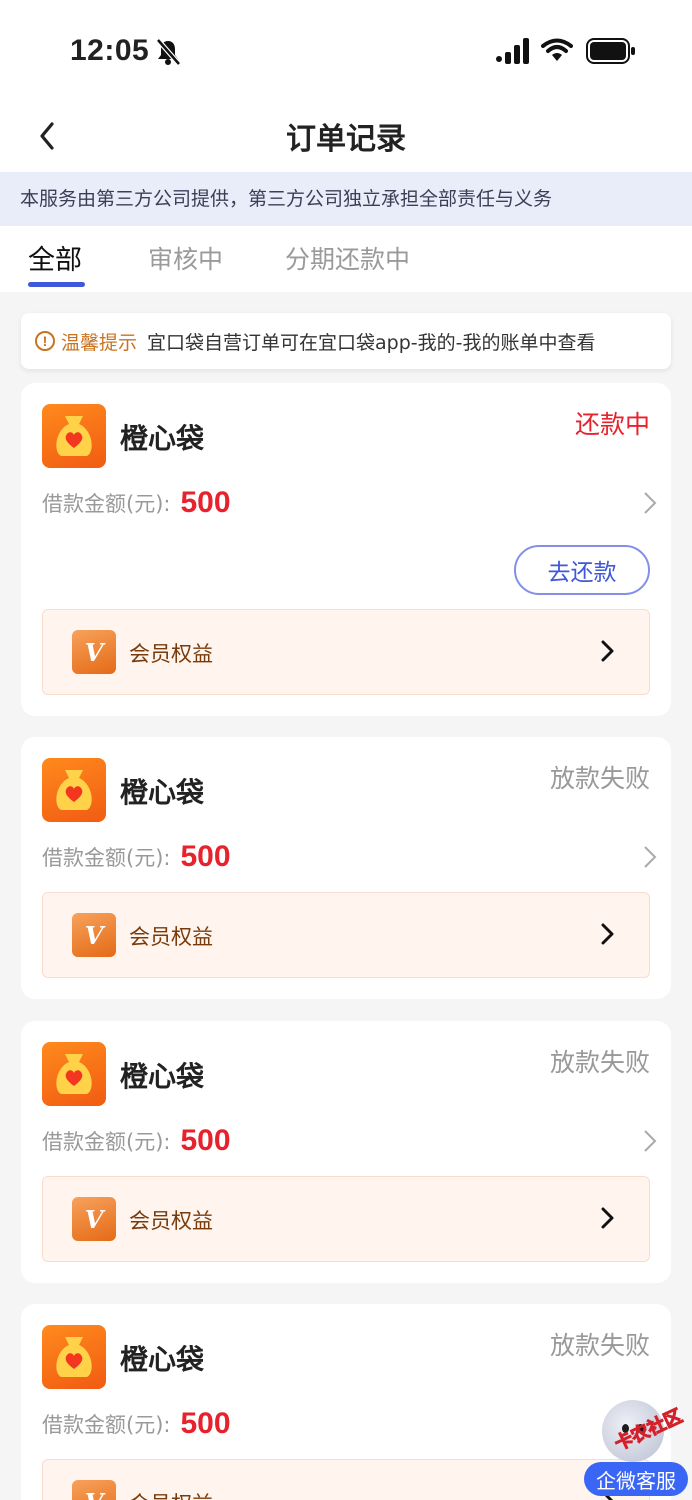 Image resolution: width=692 pixels, height=1500 pixels. I want to click on tip-text: 宜口袋自营订单可在宜口袋app-我的-我的账单中查看, so click(371, 342).